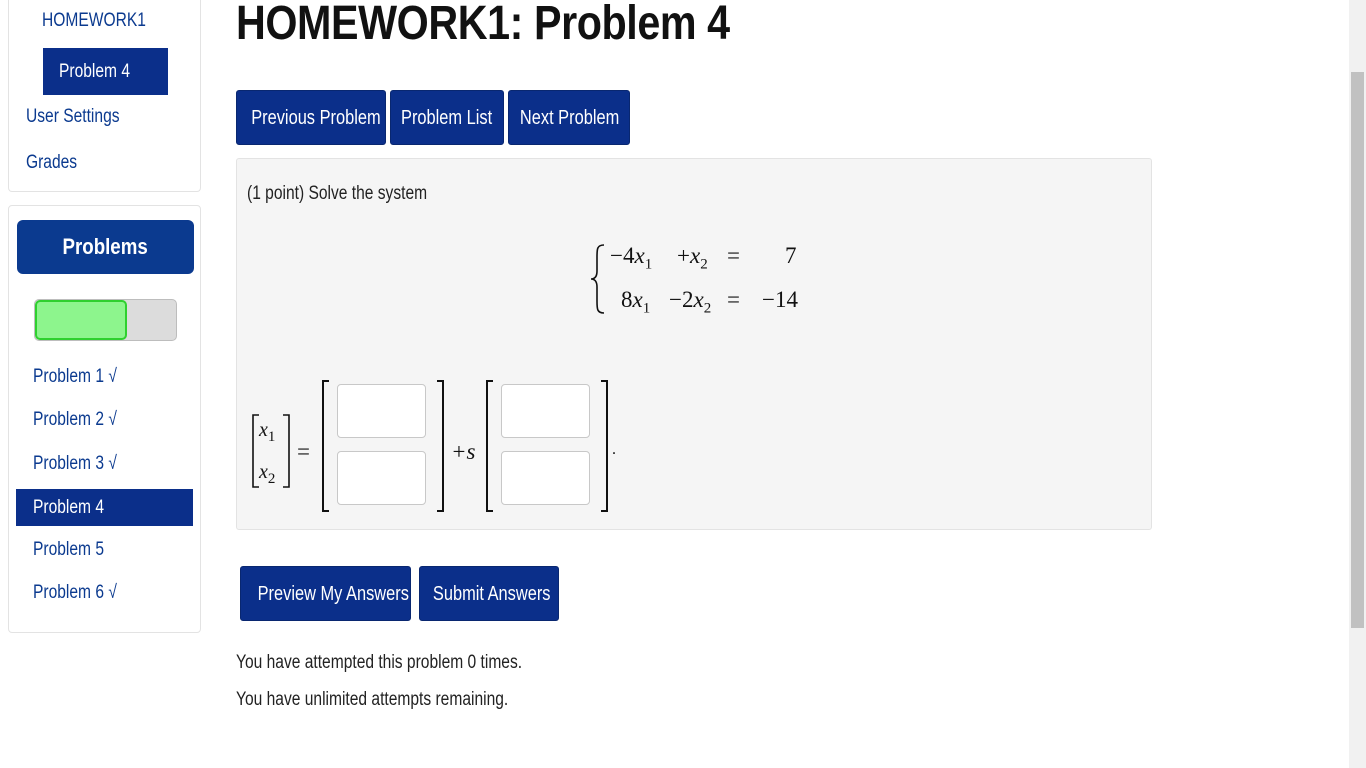 The height and width of the screenshot is (768, 1366). I want to click on problem-list-button: Problem List, so click(447, 117).